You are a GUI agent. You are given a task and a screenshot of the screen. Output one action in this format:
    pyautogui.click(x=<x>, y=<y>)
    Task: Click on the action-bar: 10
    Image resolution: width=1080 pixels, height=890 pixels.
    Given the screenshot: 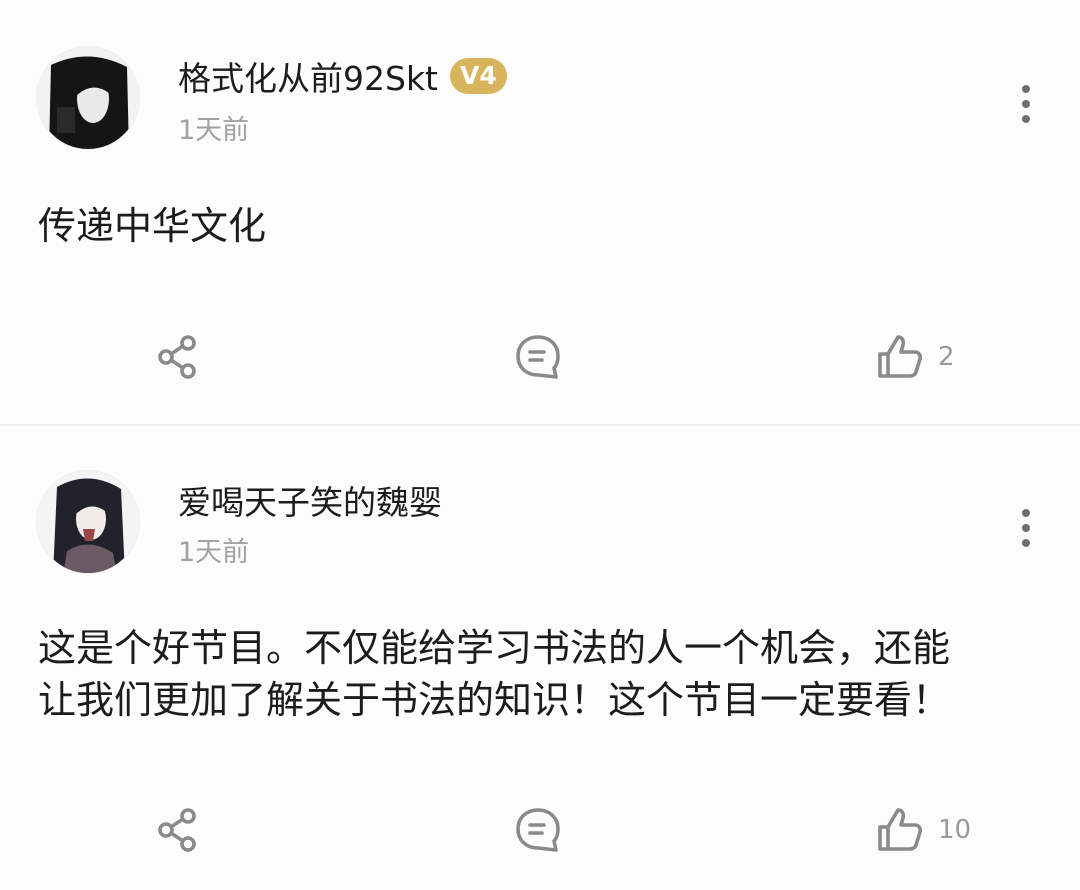 What is the action you would take?
    pyautogui.click(x=540, y=830)
    